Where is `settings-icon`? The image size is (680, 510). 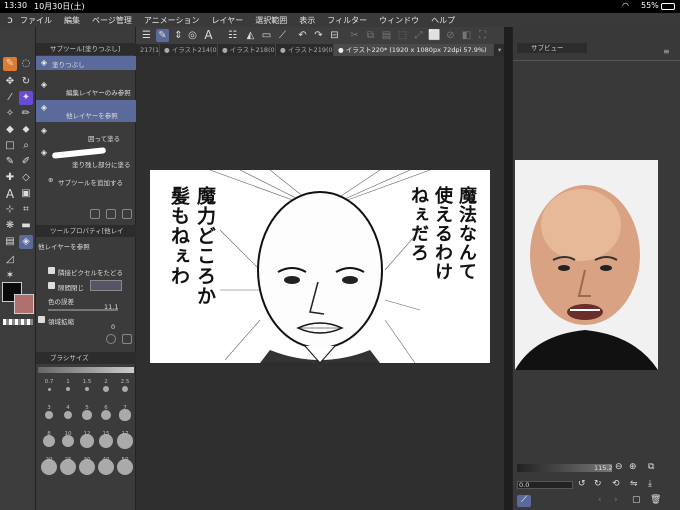
settings-icon is located at coordinates (111, 339).